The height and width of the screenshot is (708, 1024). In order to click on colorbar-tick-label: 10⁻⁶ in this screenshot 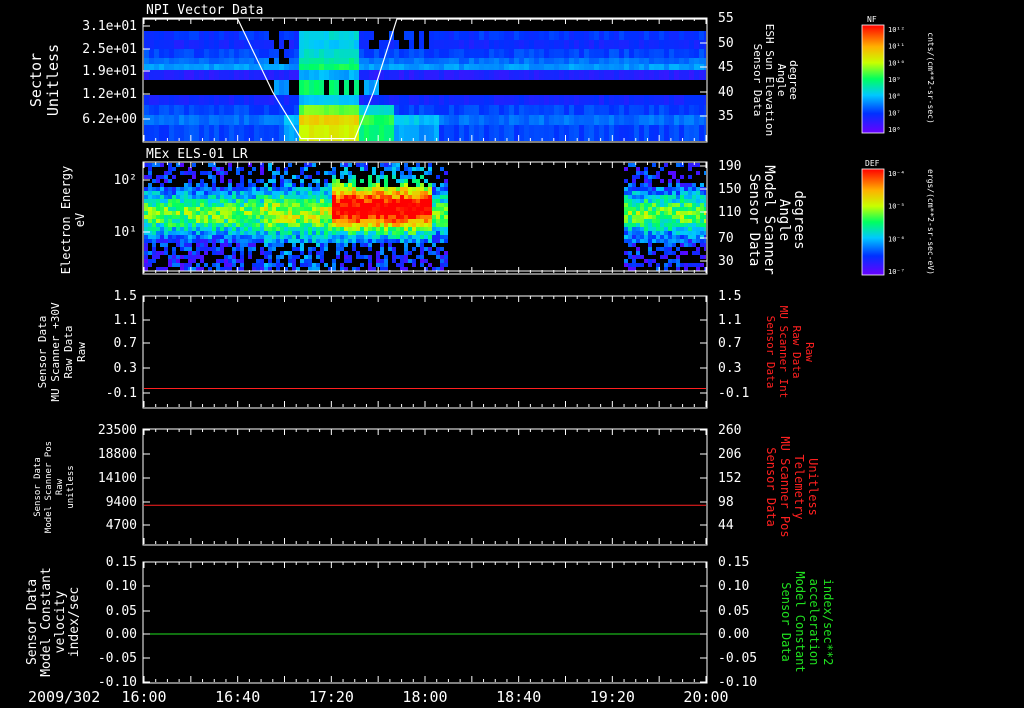, I will do `click(896, 239)`.